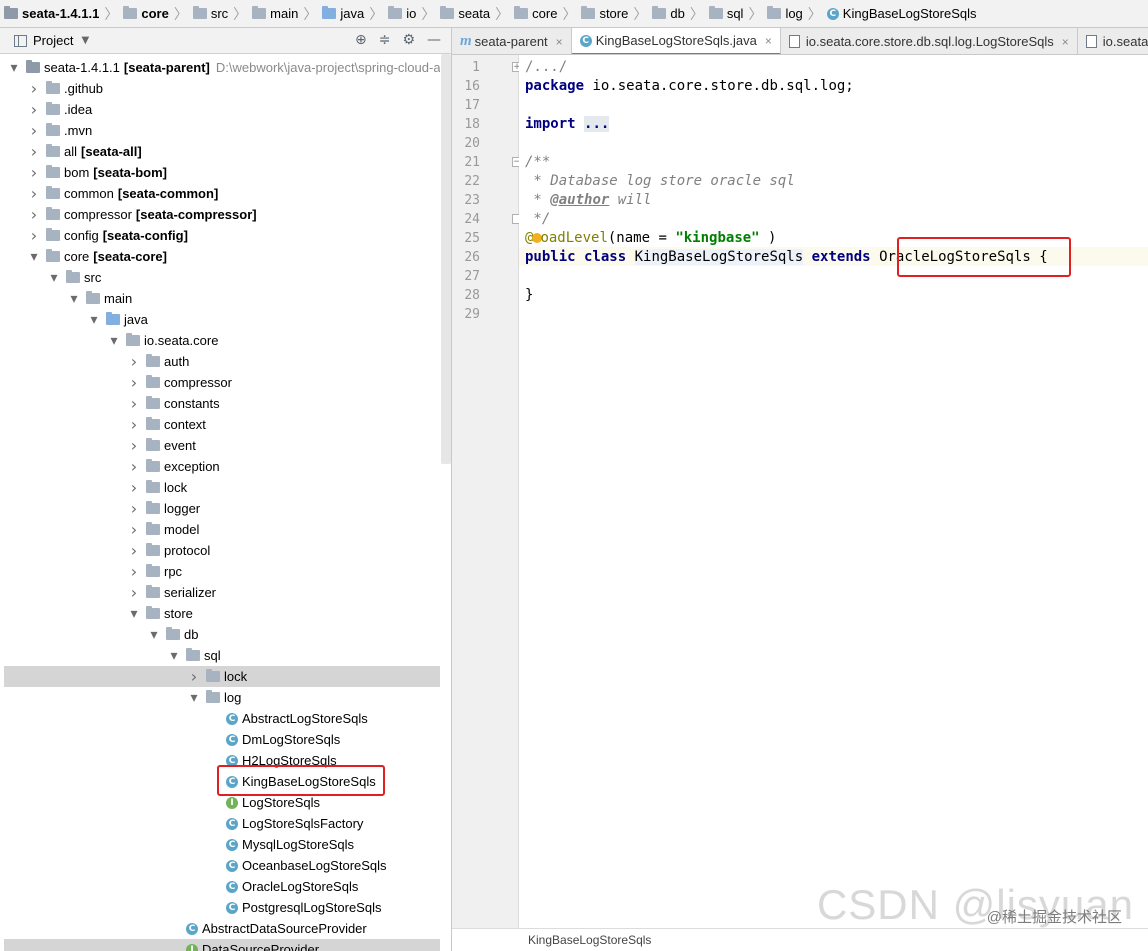 The height and width of the screenshot is (951, 1148). I want to click on editor-tab: io.seata.c, so click(1113, 41).